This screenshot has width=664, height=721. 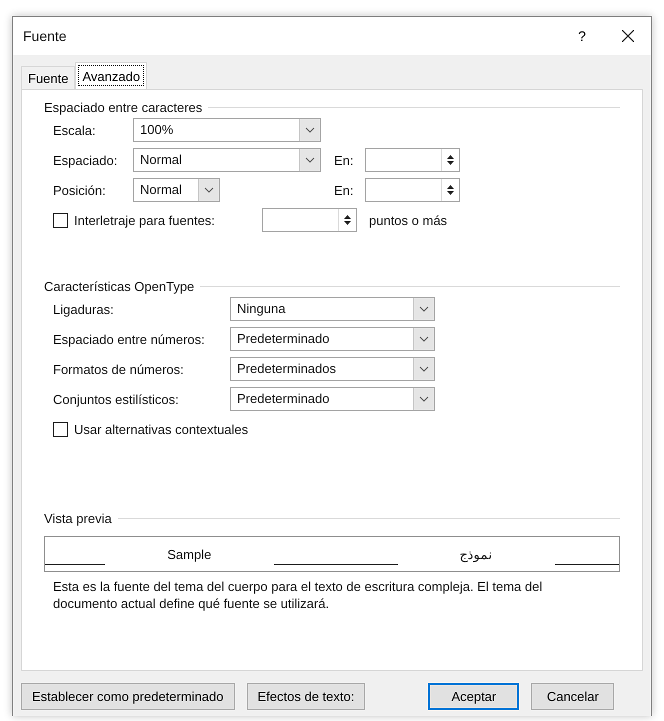 What do you see at coordinates (476, 554) in the screenshot?
I see `preview-sample: نموذج` at bounding box center [476, 554].